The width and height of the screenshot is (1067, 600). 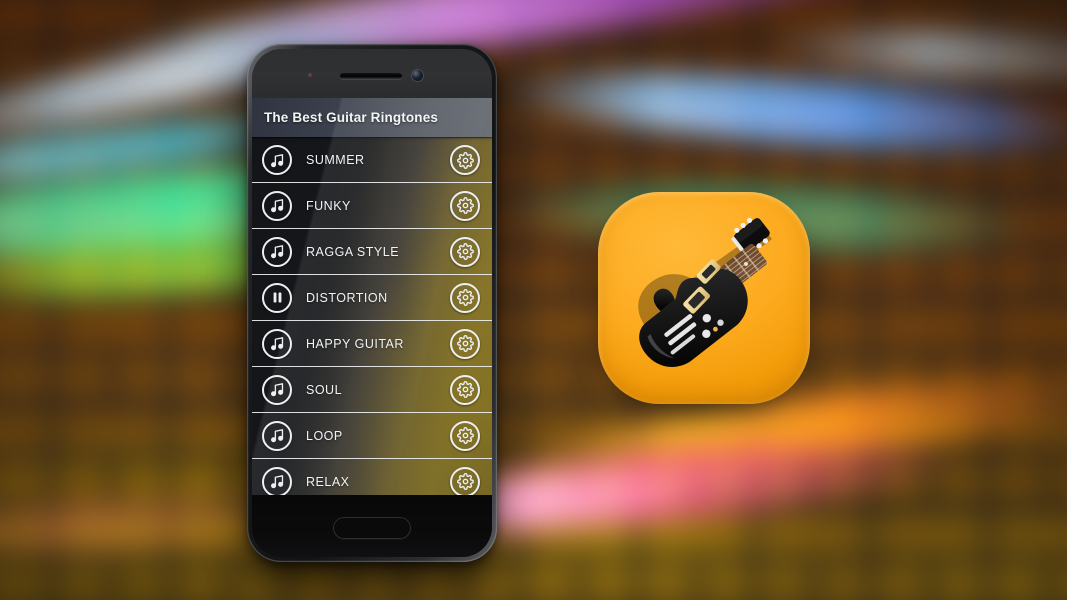 I want to click on home-button, so click(x=372, y=528).